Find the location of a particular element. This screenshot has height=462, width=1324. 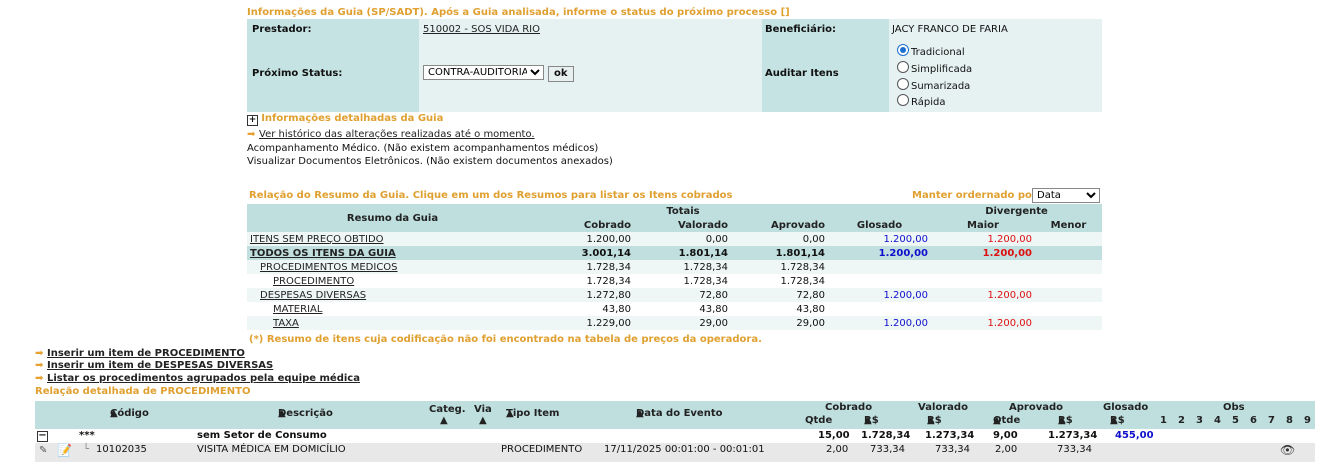

obs-col-2: 2 is located at coordinates (1181, 420).